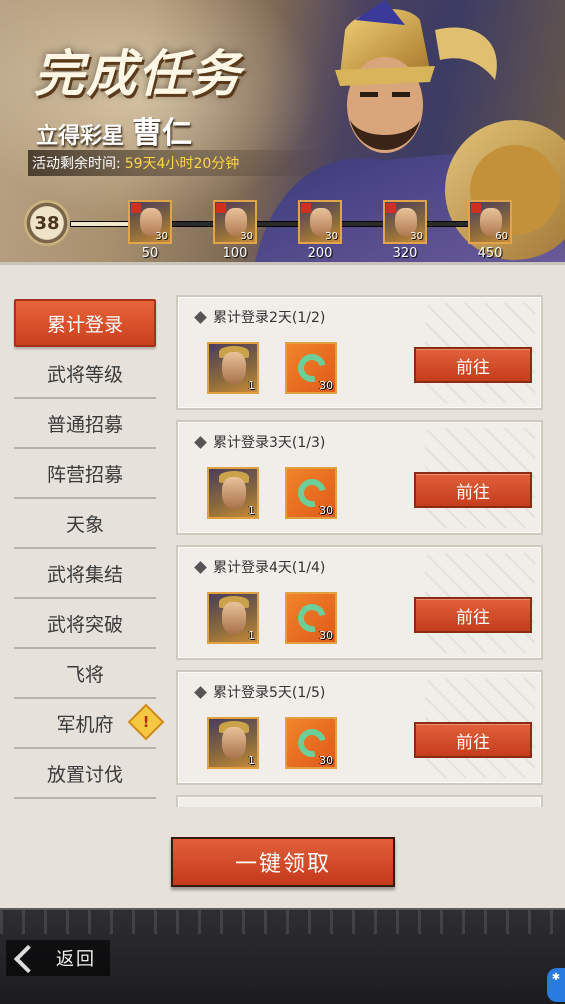 The image size is (565, 1004). I want to click on current-level: 38, so click(47, 223).